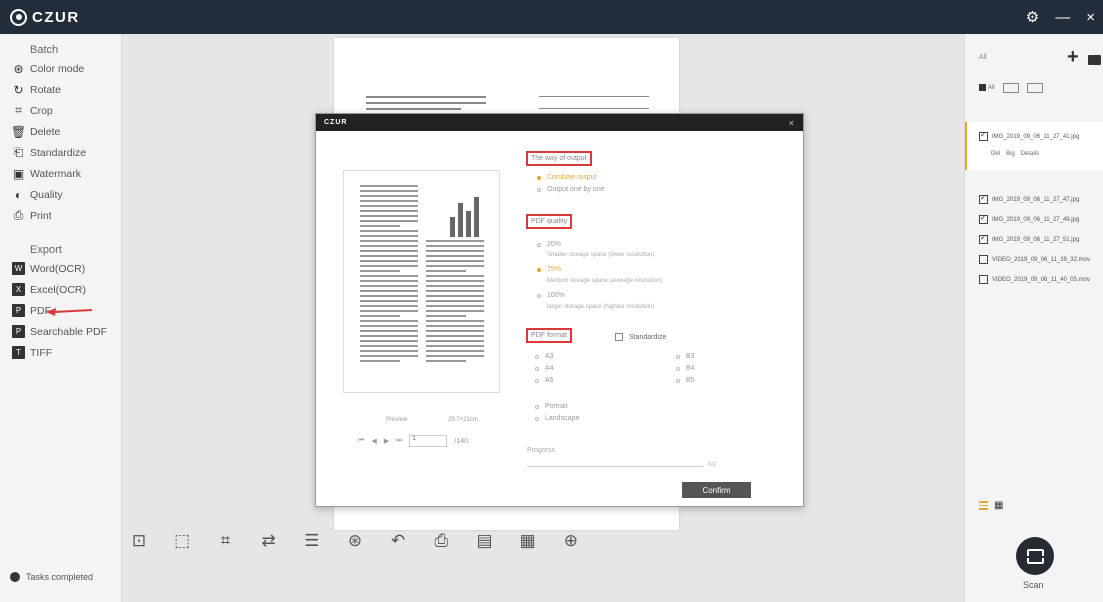  Describe the element at coordinates (60, 68) in the screenshot. I see `sidebar-item-color-mode: ⊛ Color mode` at that location.